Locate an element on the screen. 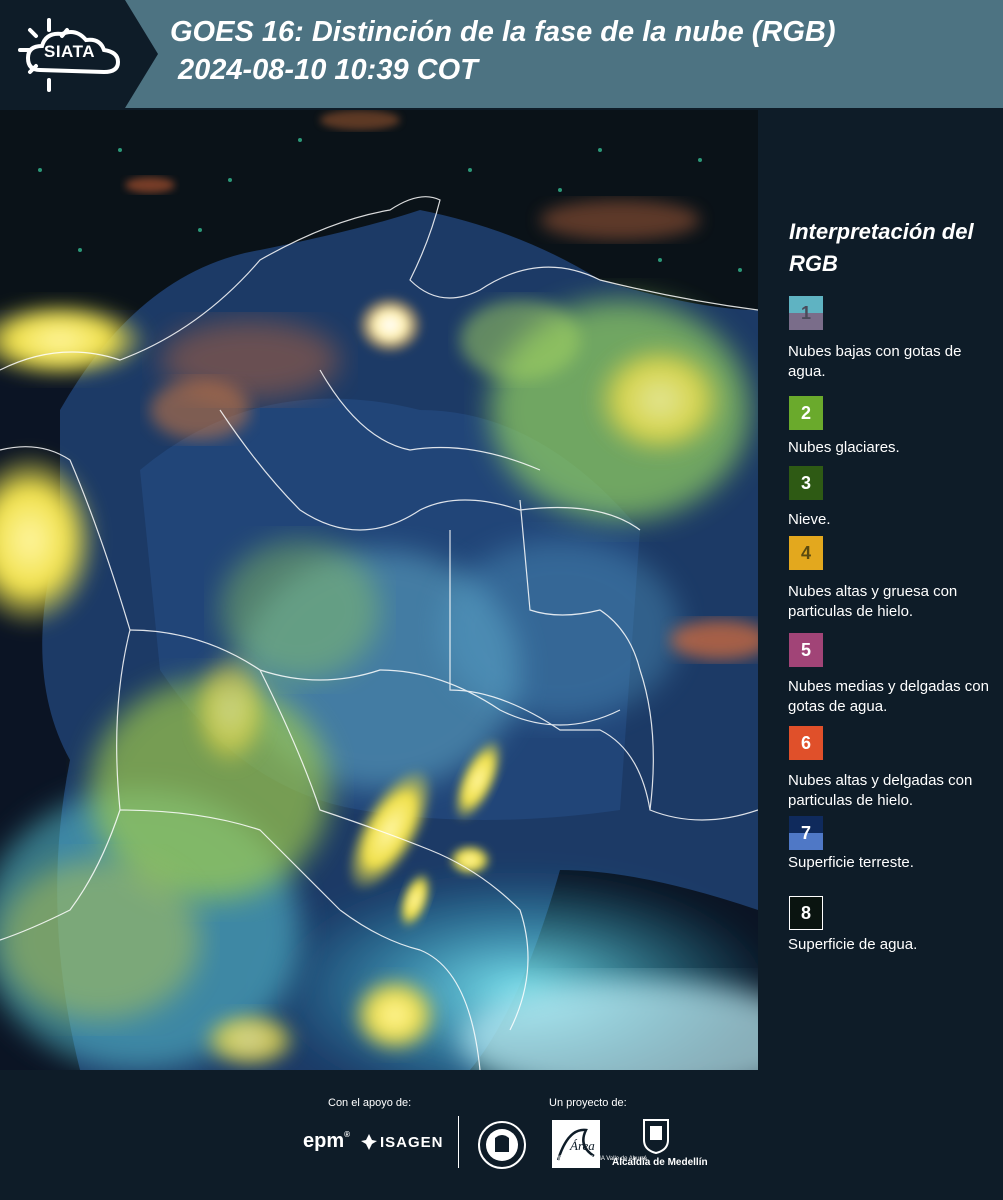 This screenshot has height=1200, width=1003. legend-number-3: 3 is located at coordinates (805, 482).